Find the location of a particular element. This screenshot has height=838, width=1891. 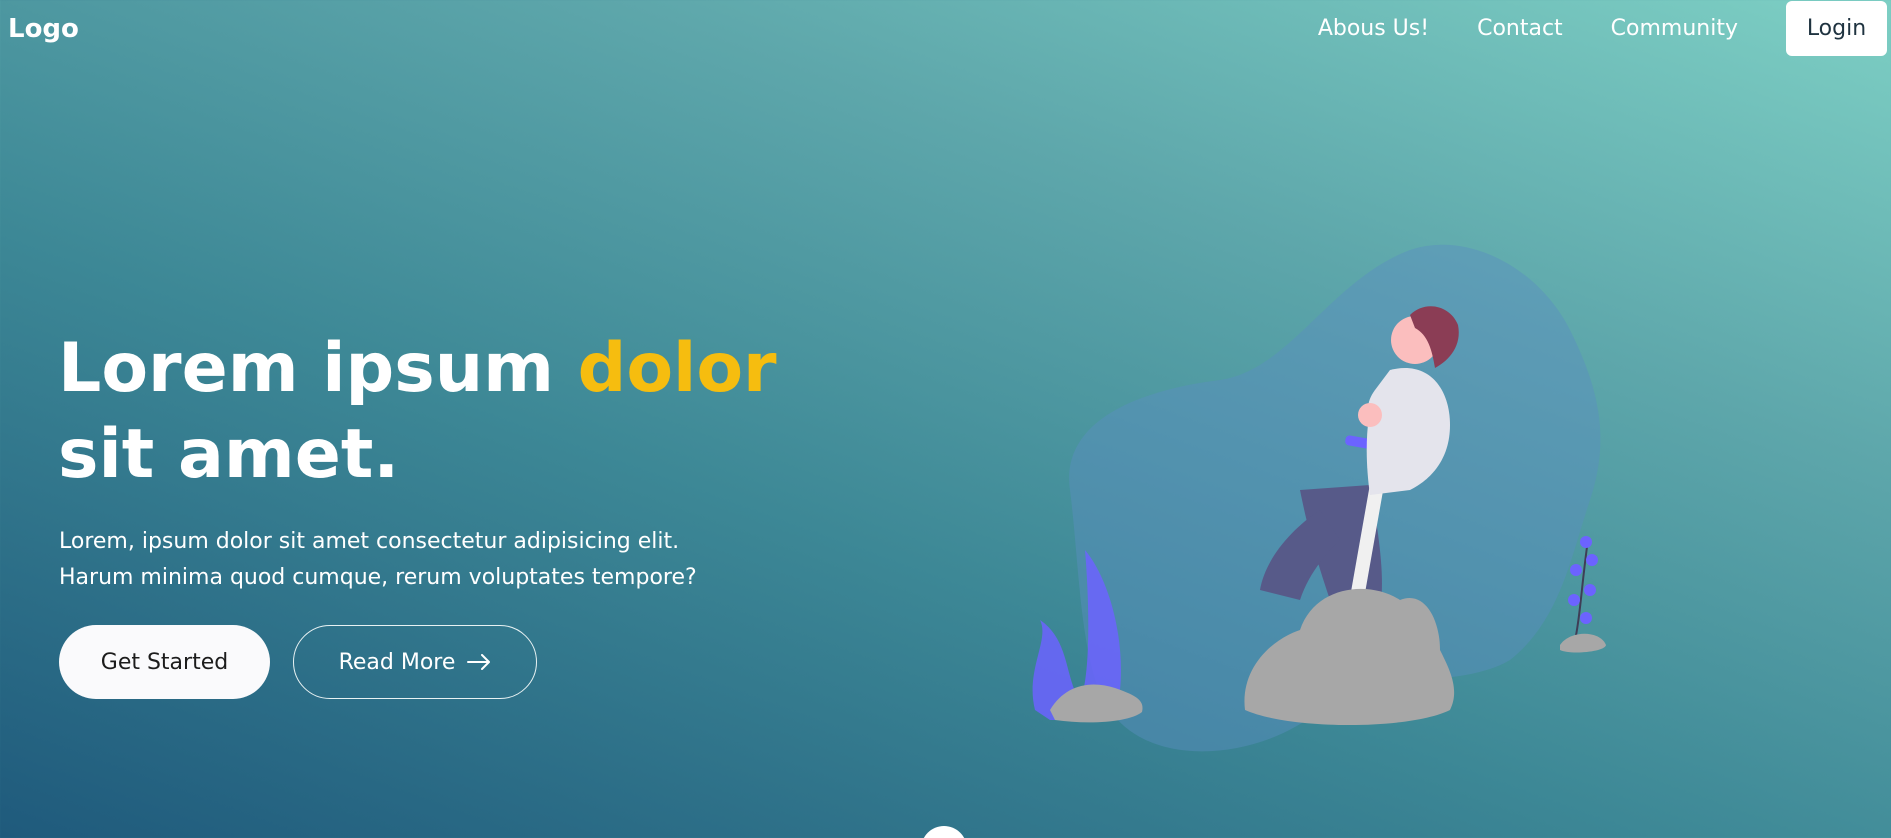

read-more-button: Read More is located at coordinates (415, 662).